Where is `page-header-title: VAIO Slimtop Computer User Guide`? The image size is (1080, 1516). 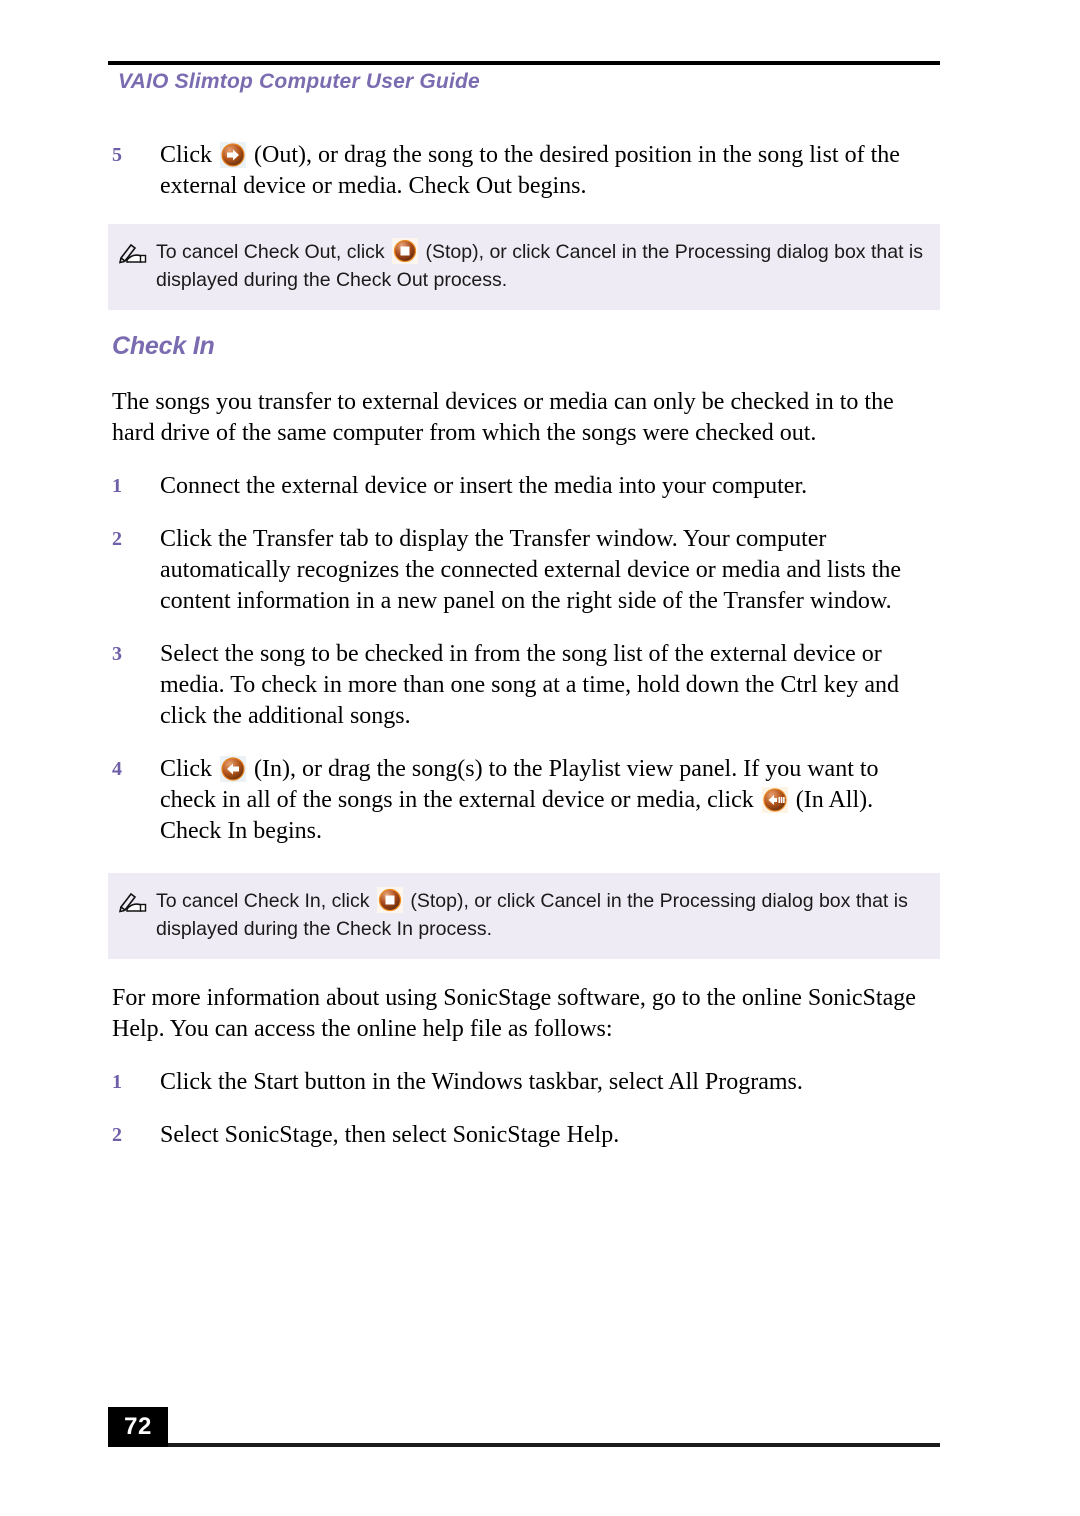
page-header-title: VAIO Slimtop Computer User Guide is located at coordinates (299, 81).